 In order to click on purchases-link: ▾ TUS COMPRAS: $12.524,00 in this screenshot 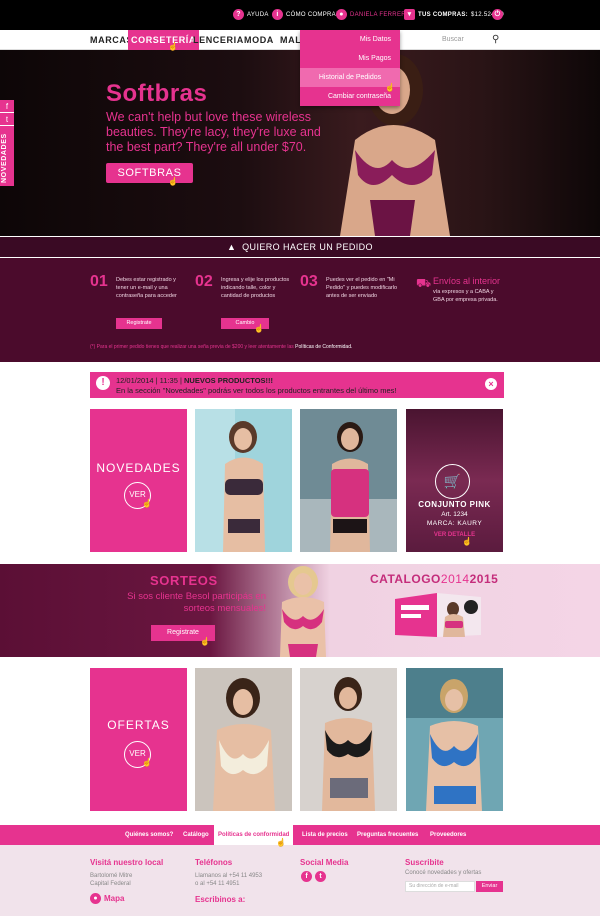, I will do `click(454, 14)`.